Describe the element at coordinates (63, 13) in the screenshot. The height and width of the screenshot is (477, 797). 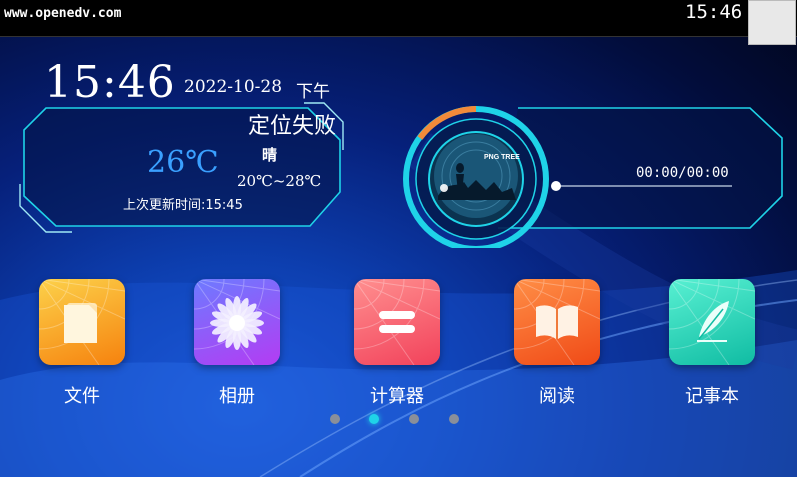
I see `site-url: www.openedv.com` at that location.